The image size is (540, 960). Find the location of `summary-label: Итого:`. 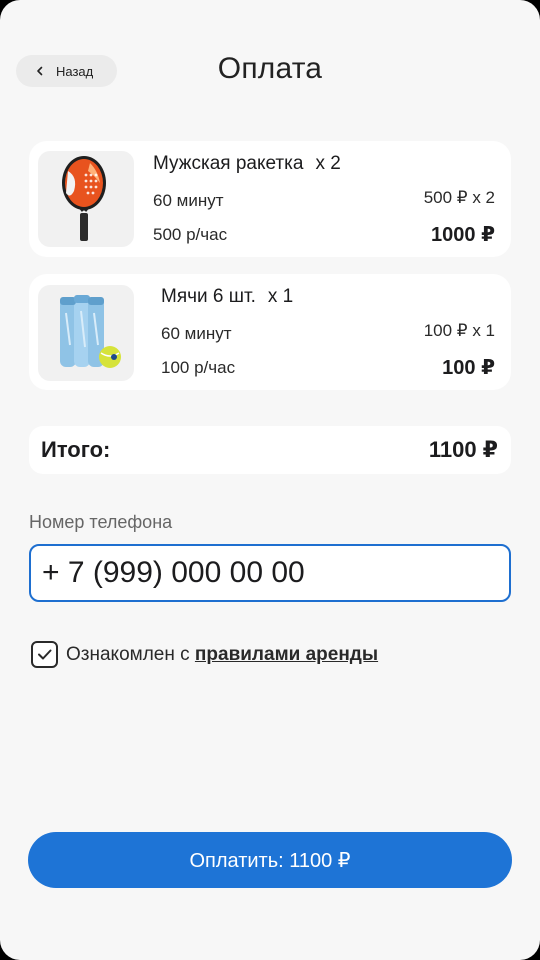

summary-label: Итого: is located at coordinates (76, 449).